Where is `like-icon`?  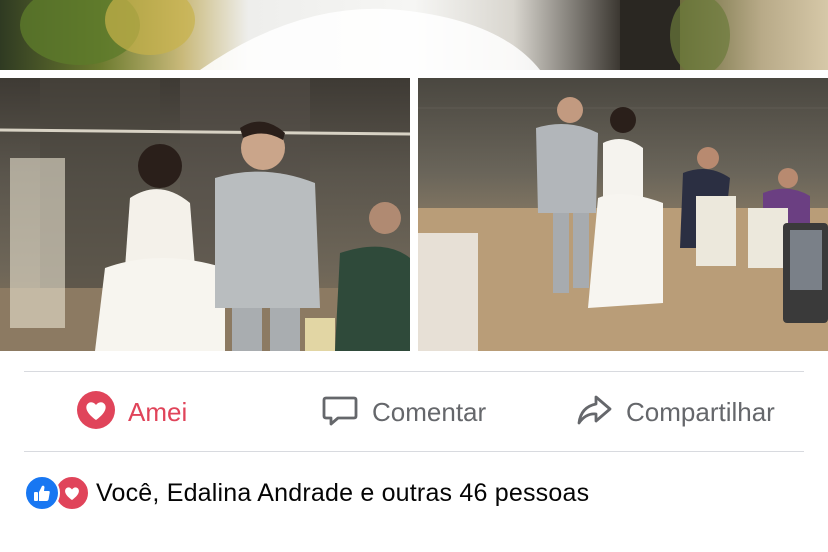
like-icon is located at coordinates (42, 493).